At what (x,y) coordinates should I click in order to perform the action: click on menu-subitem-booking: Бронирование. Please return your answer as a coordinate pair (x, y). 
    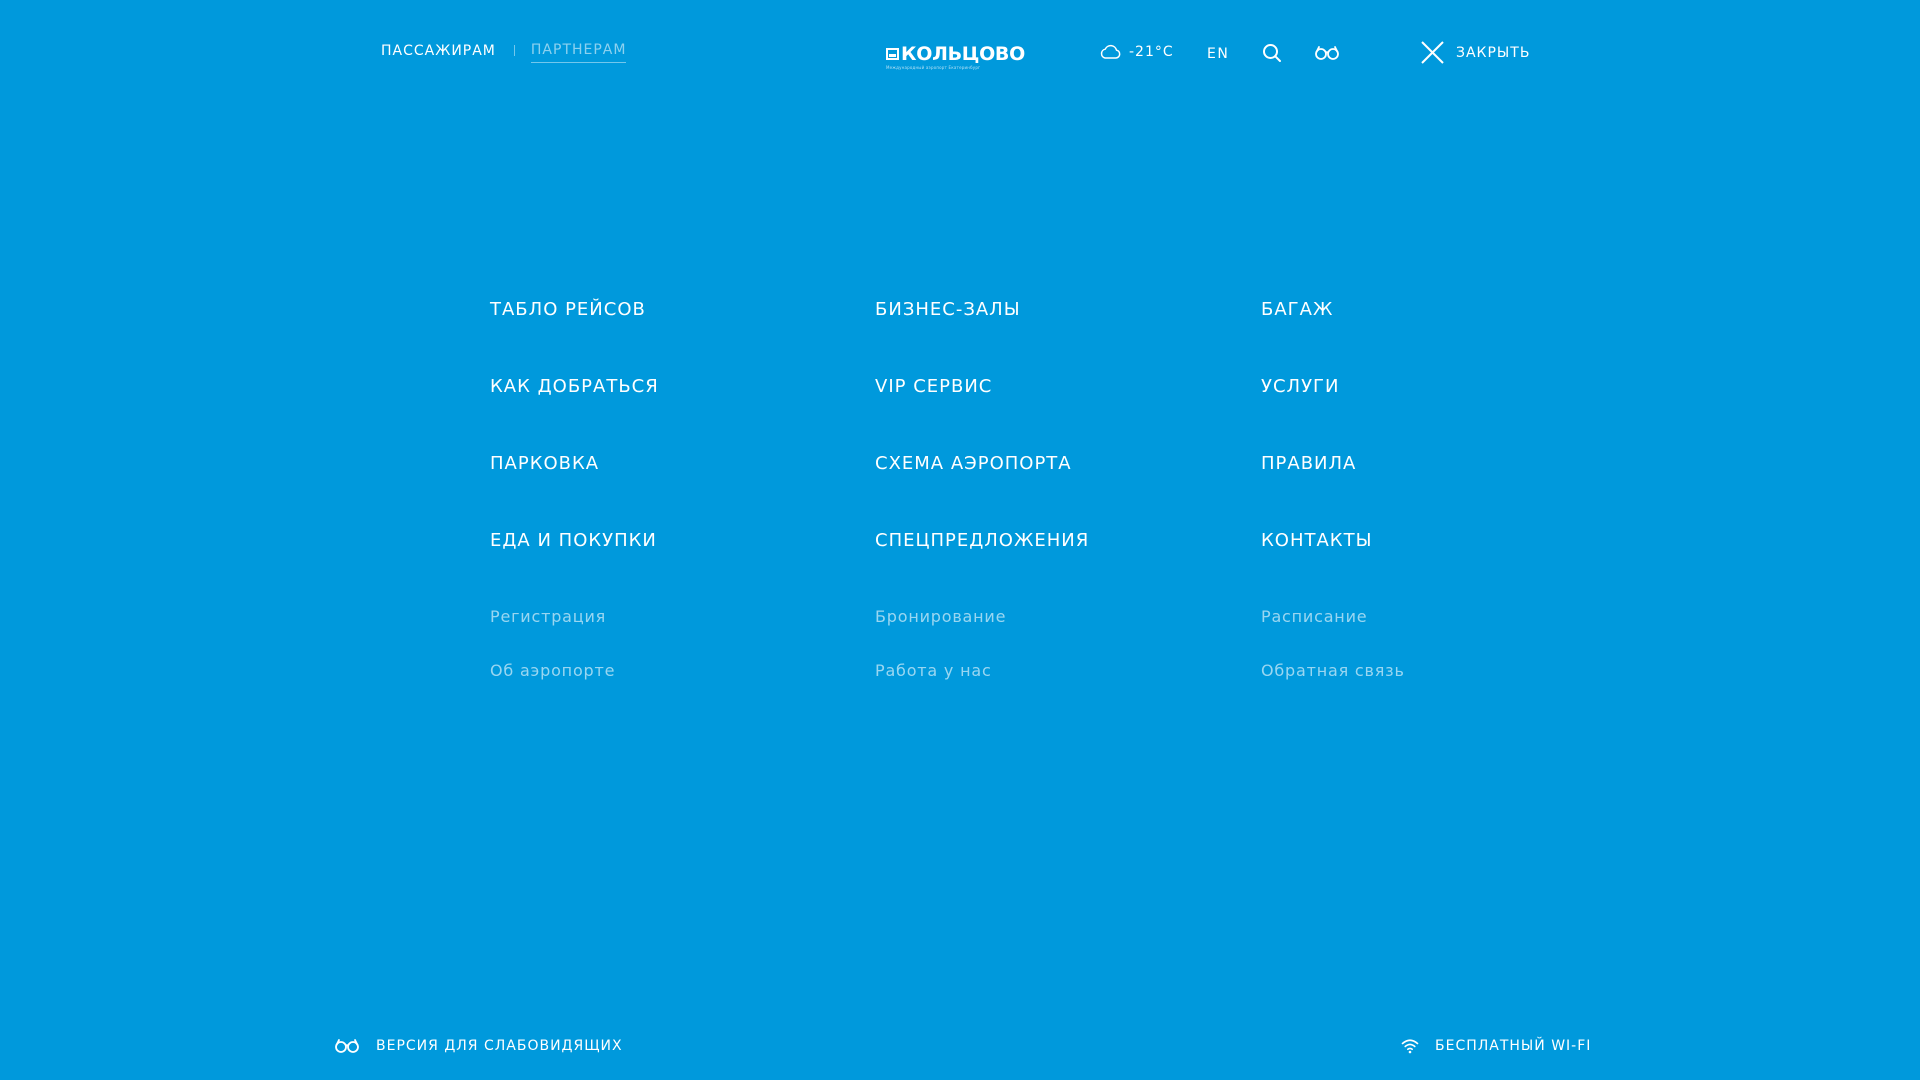
    Looking at the image, I should click on (982, 634).